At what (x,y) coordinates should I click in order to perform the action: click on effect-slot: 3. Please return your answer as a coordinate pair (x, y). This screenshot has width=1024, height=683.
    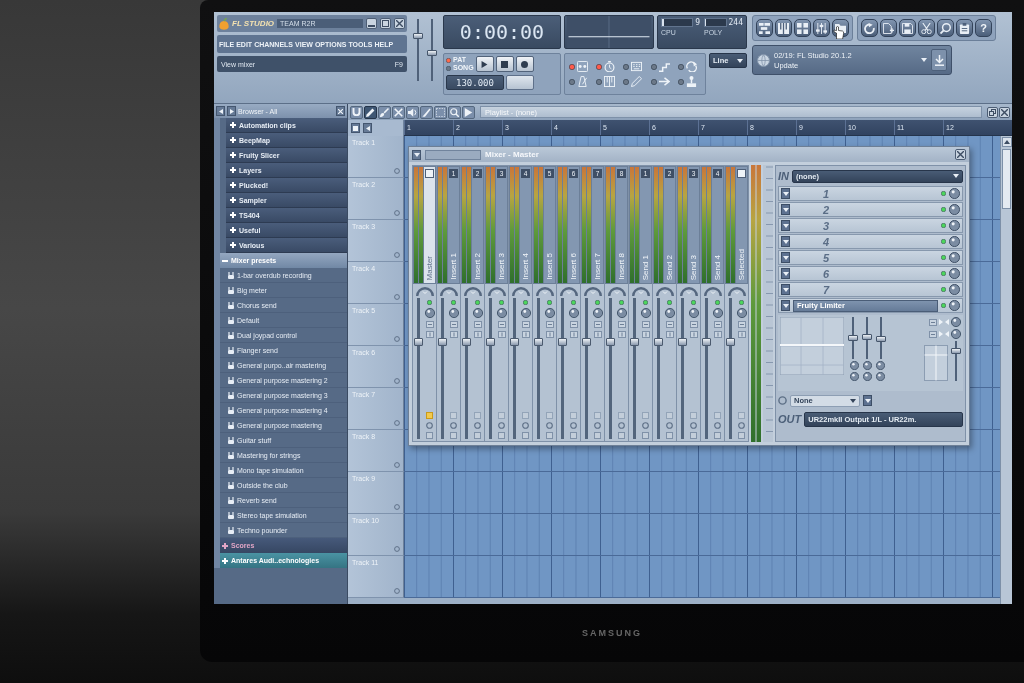
    Looking at the image, I should click on (870, 225).